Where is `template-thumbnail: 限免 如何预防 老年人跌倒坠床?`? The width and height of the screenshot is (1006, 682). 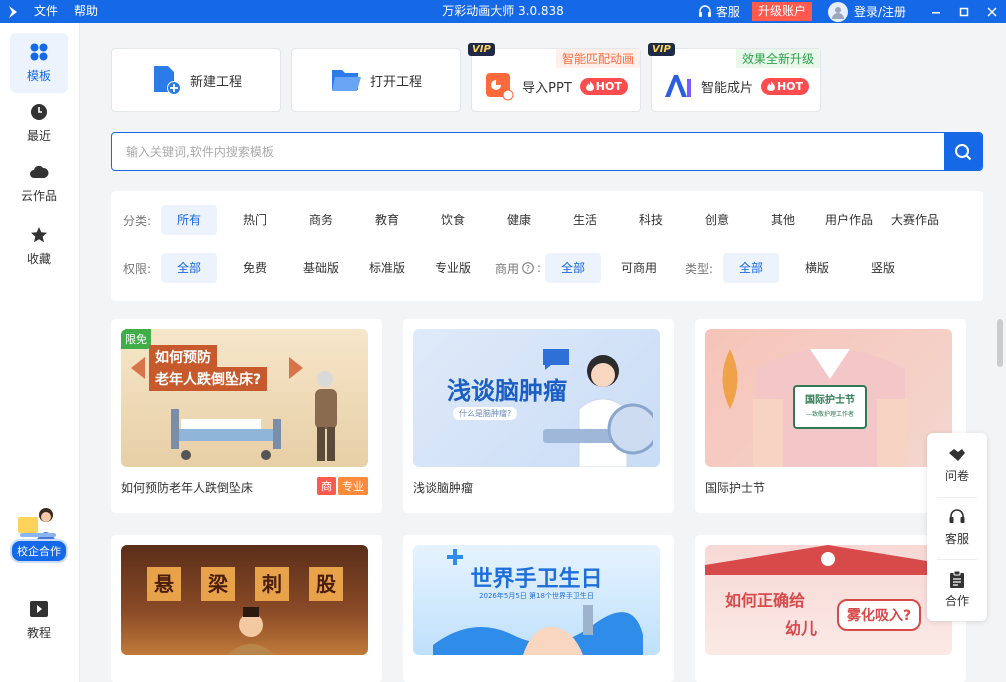 template-thumbnail: 限免 如何预防 老年人跌倒坠床? is located at coordinates (244, 398).